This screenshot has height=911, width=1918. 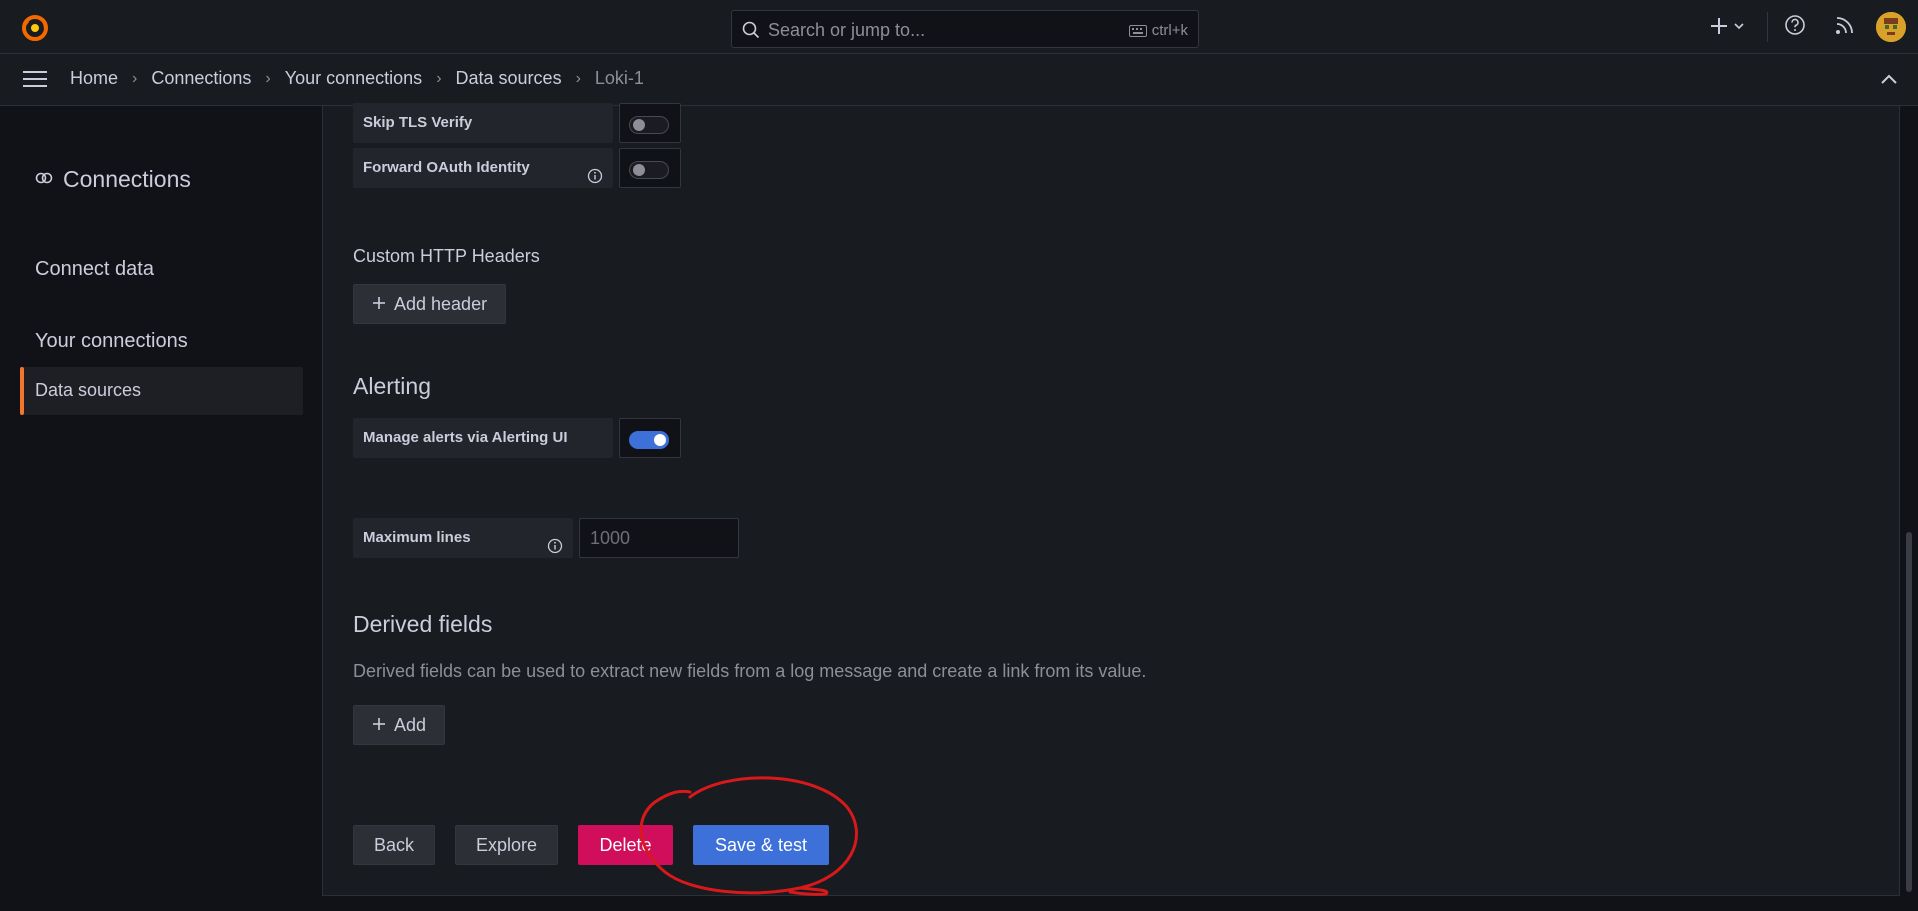 I want to click on keyboard-icon, so click(x=1137, y=30).